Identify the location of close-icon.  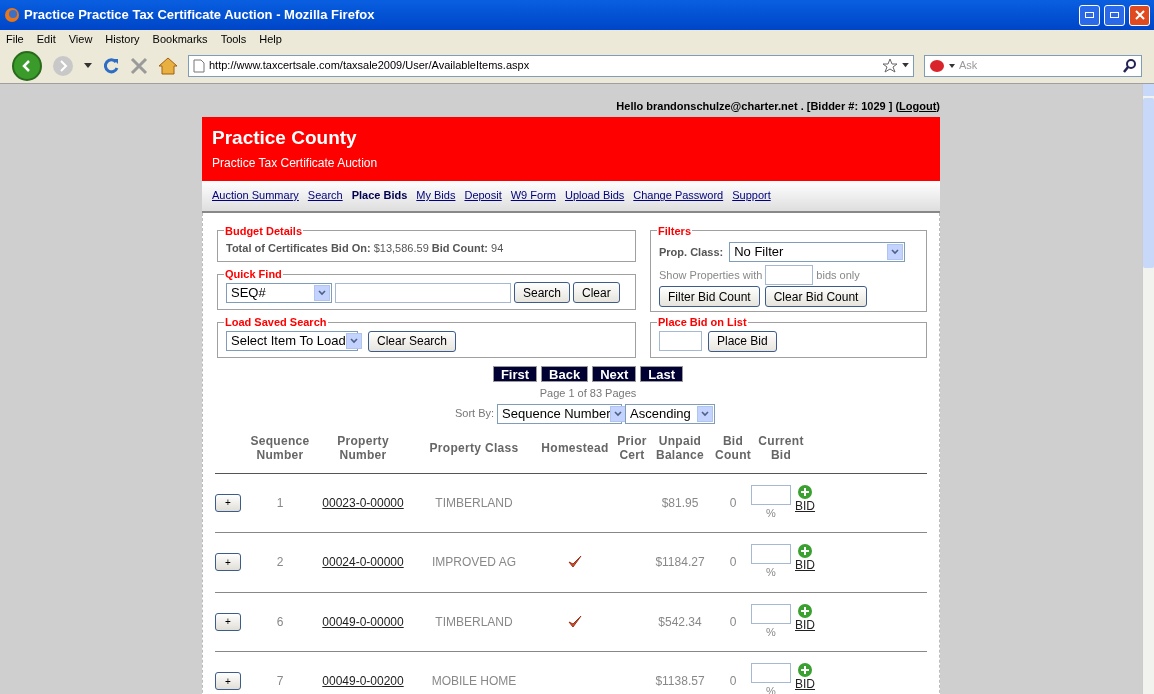
(1139, 15).